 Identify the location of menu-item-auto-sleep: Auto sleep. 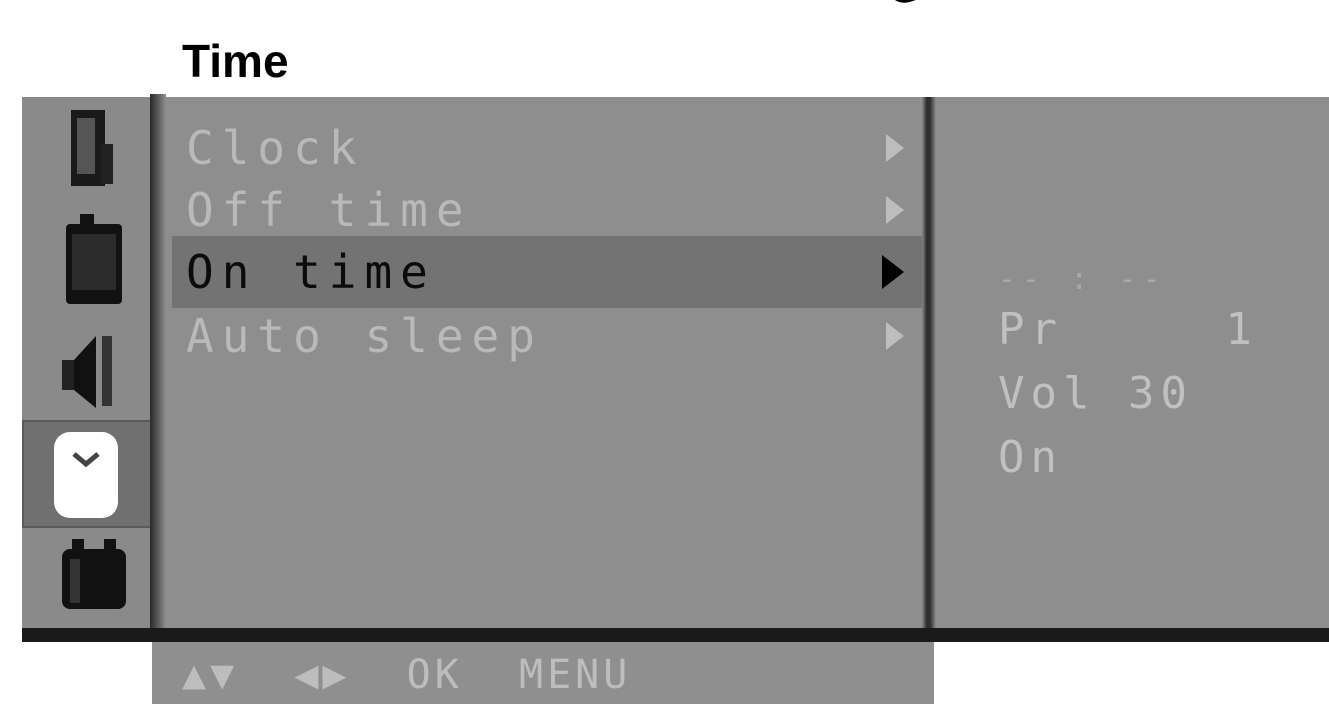
(547, 336).